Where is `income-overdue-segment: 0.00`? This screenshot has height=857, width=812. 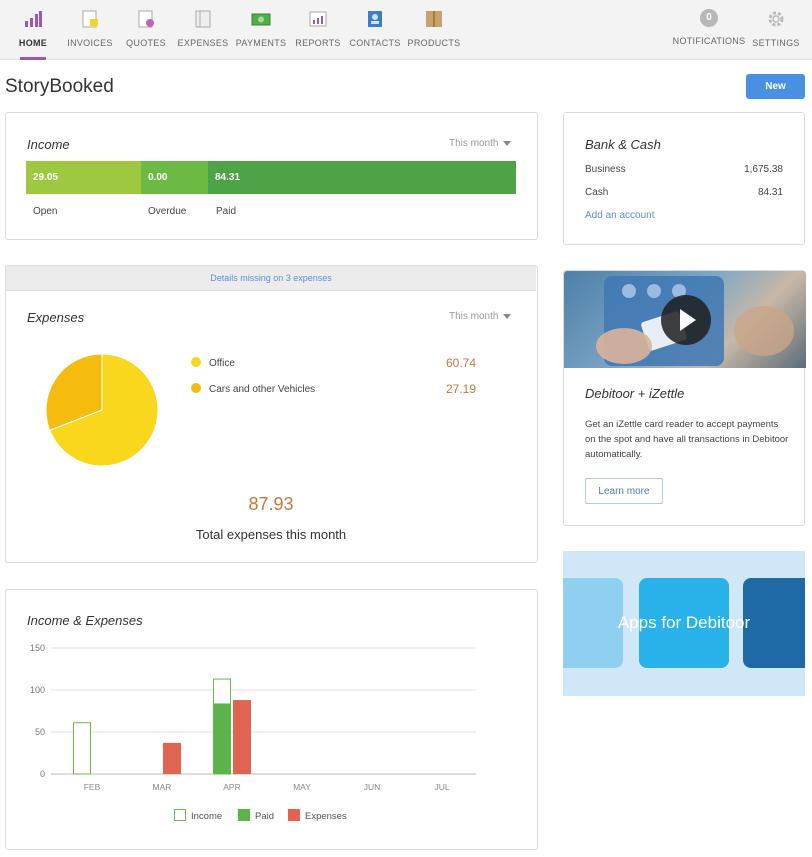
income-overdue-segment: 0.00 is located at coordinates (174, 177).